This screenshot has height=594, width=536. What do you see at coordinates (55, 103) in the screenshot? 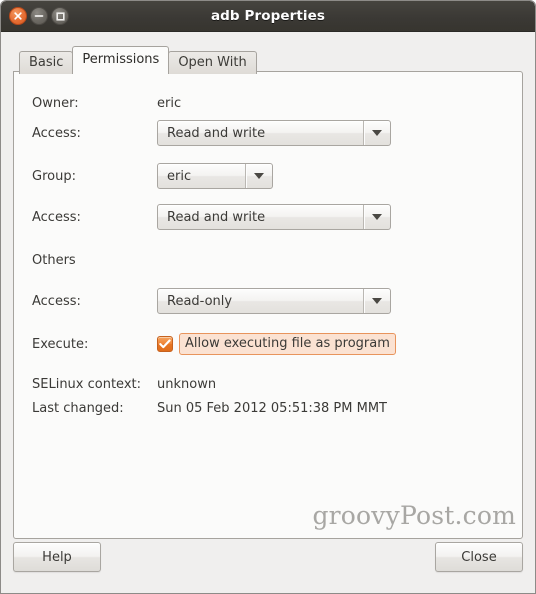
I see `owner-label: Owner:` at bounding box center [55, 103].